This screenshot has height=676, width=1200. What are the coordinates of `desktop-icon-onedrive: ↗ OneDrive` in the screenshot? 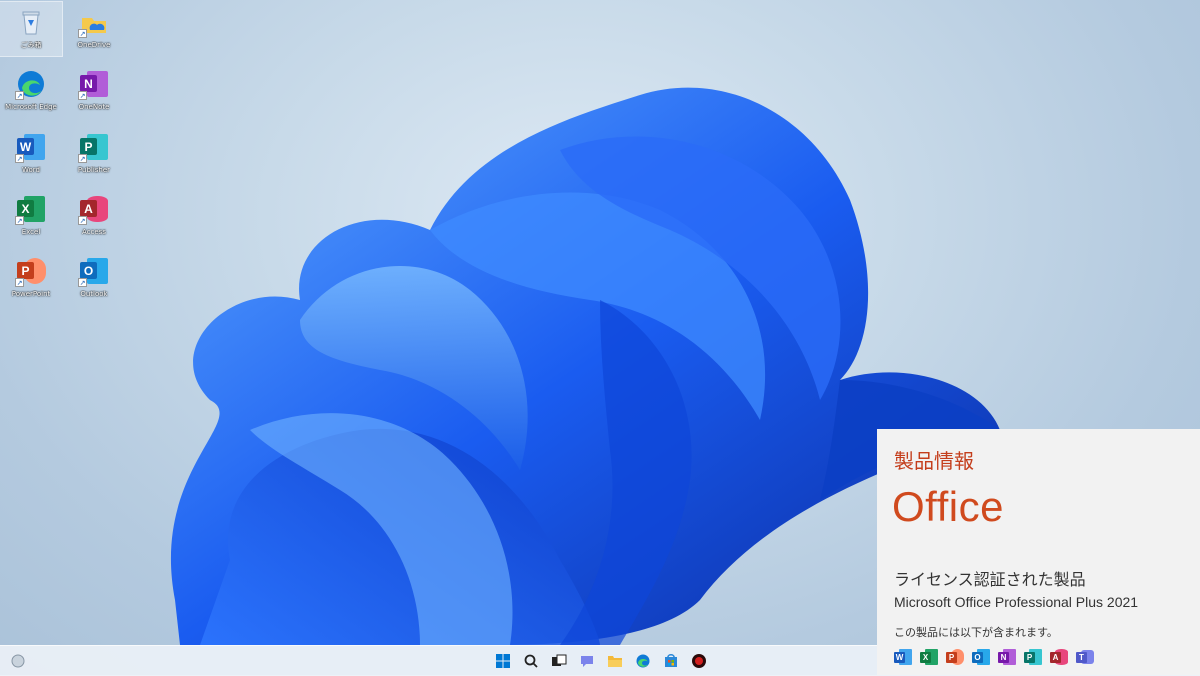 It's located at (94, 29).